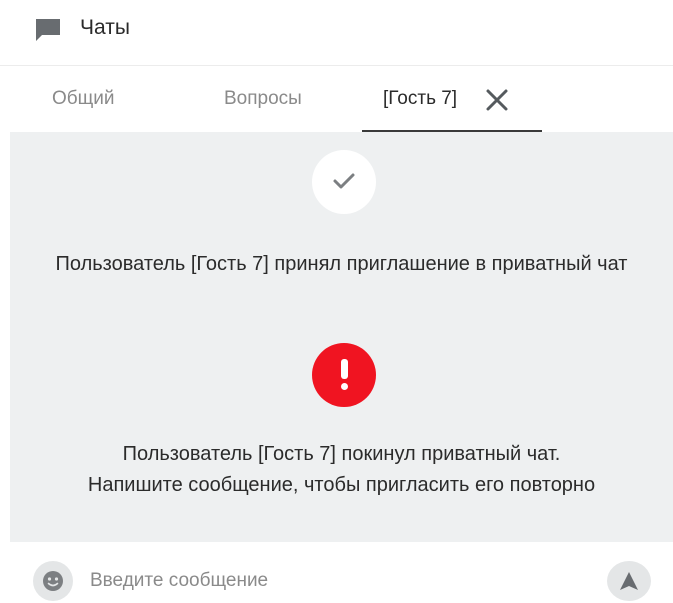  I want to click on tab-guest-7: [Гость 7], so click(452, 99).